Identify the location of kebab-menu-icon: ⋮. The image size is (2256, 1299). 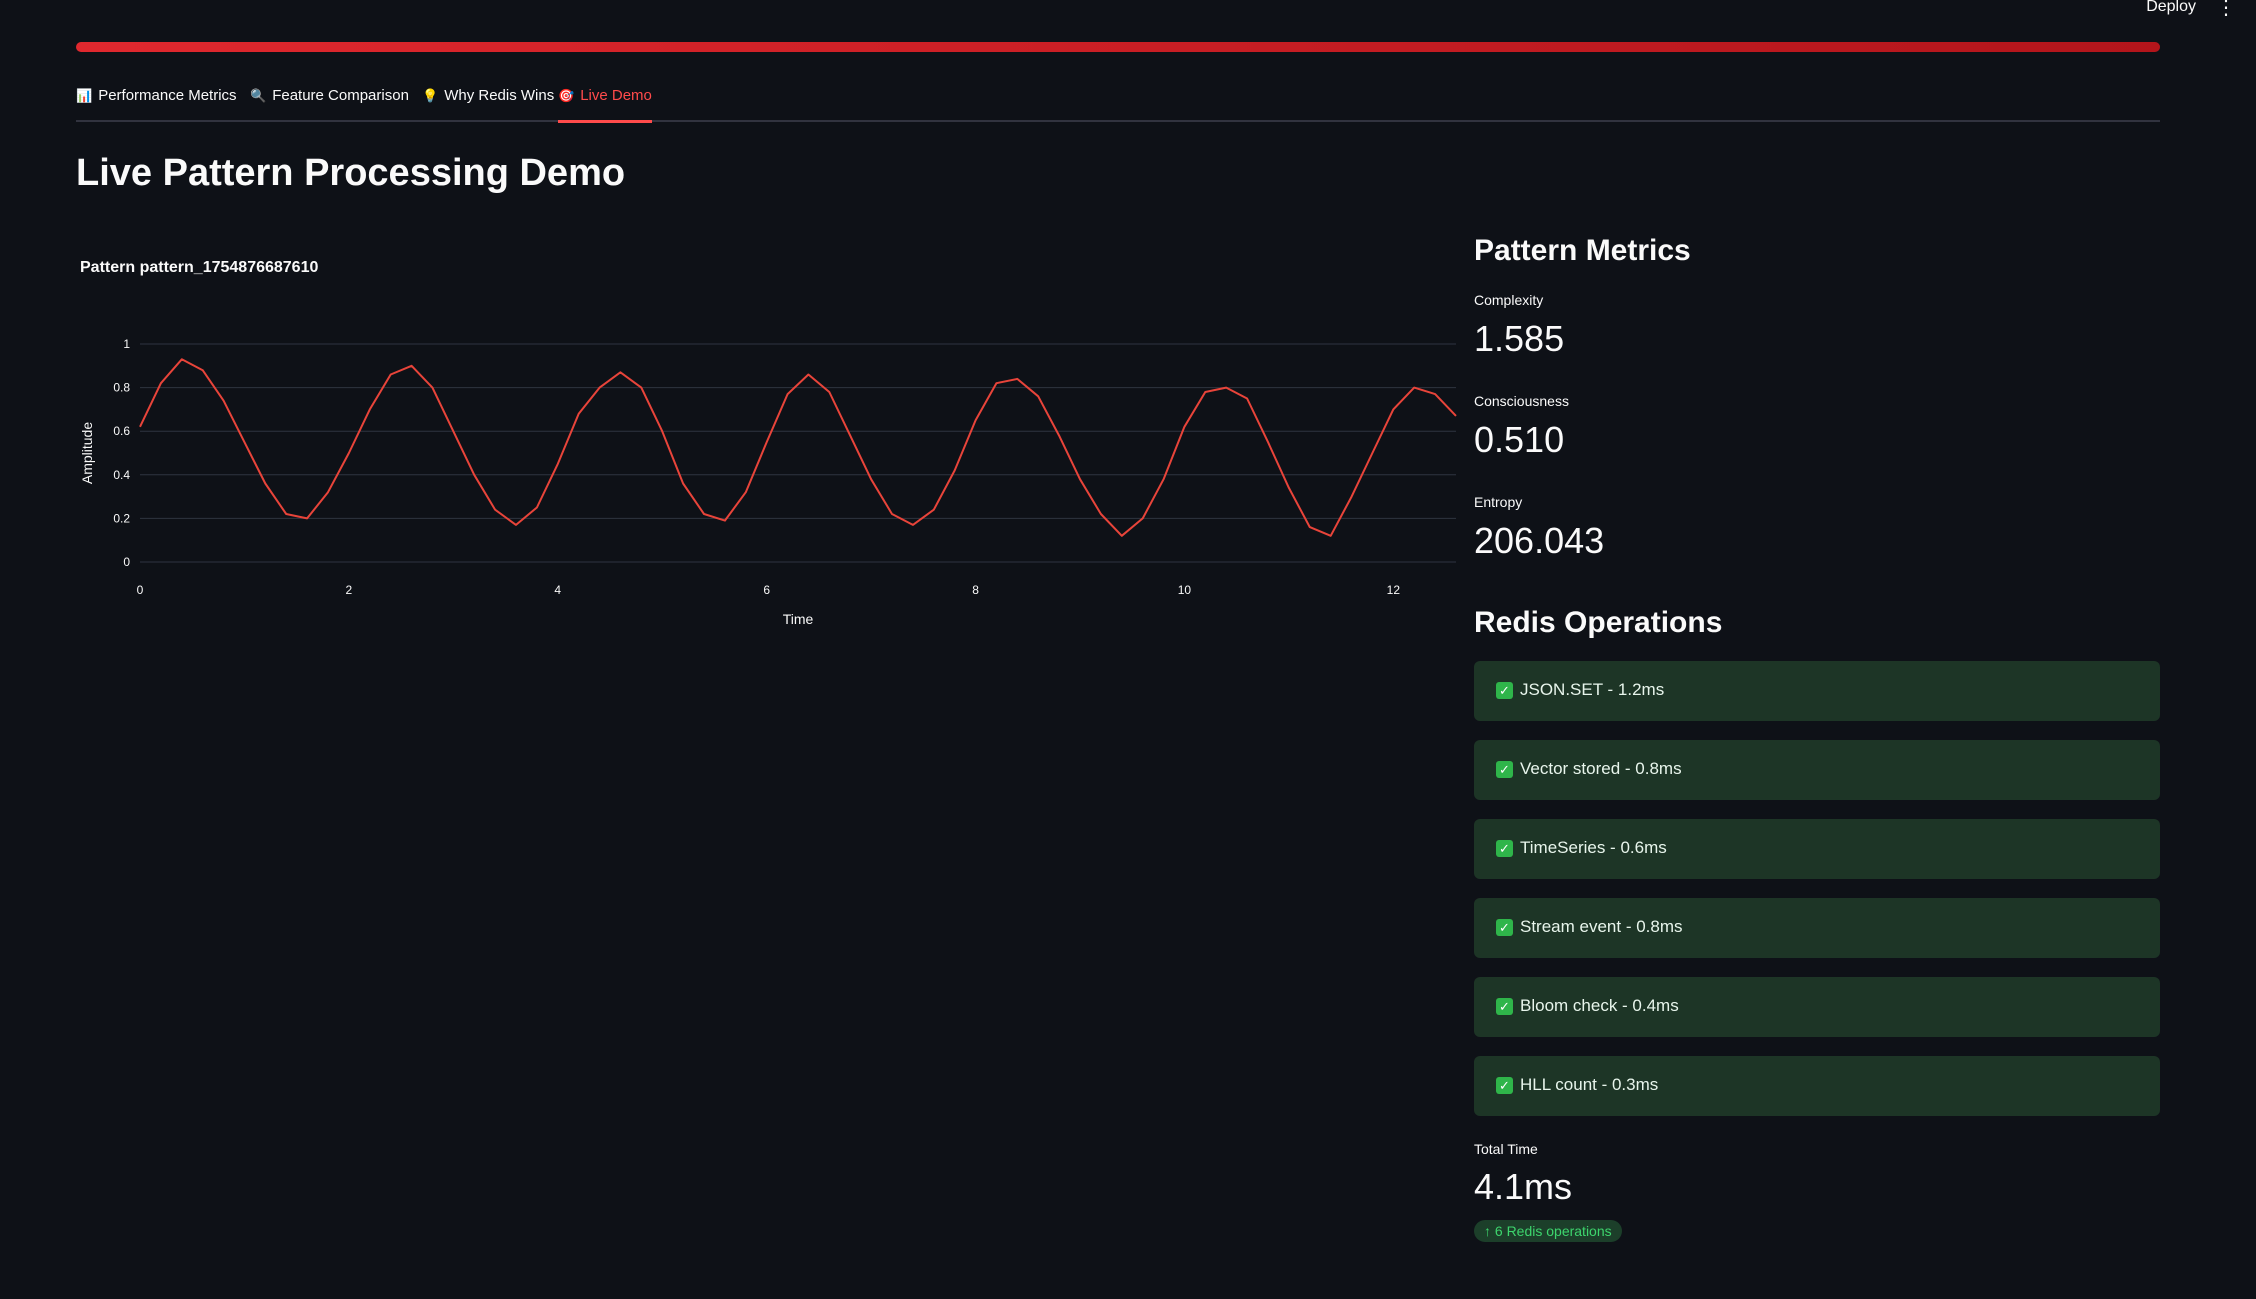
(2226, 9).